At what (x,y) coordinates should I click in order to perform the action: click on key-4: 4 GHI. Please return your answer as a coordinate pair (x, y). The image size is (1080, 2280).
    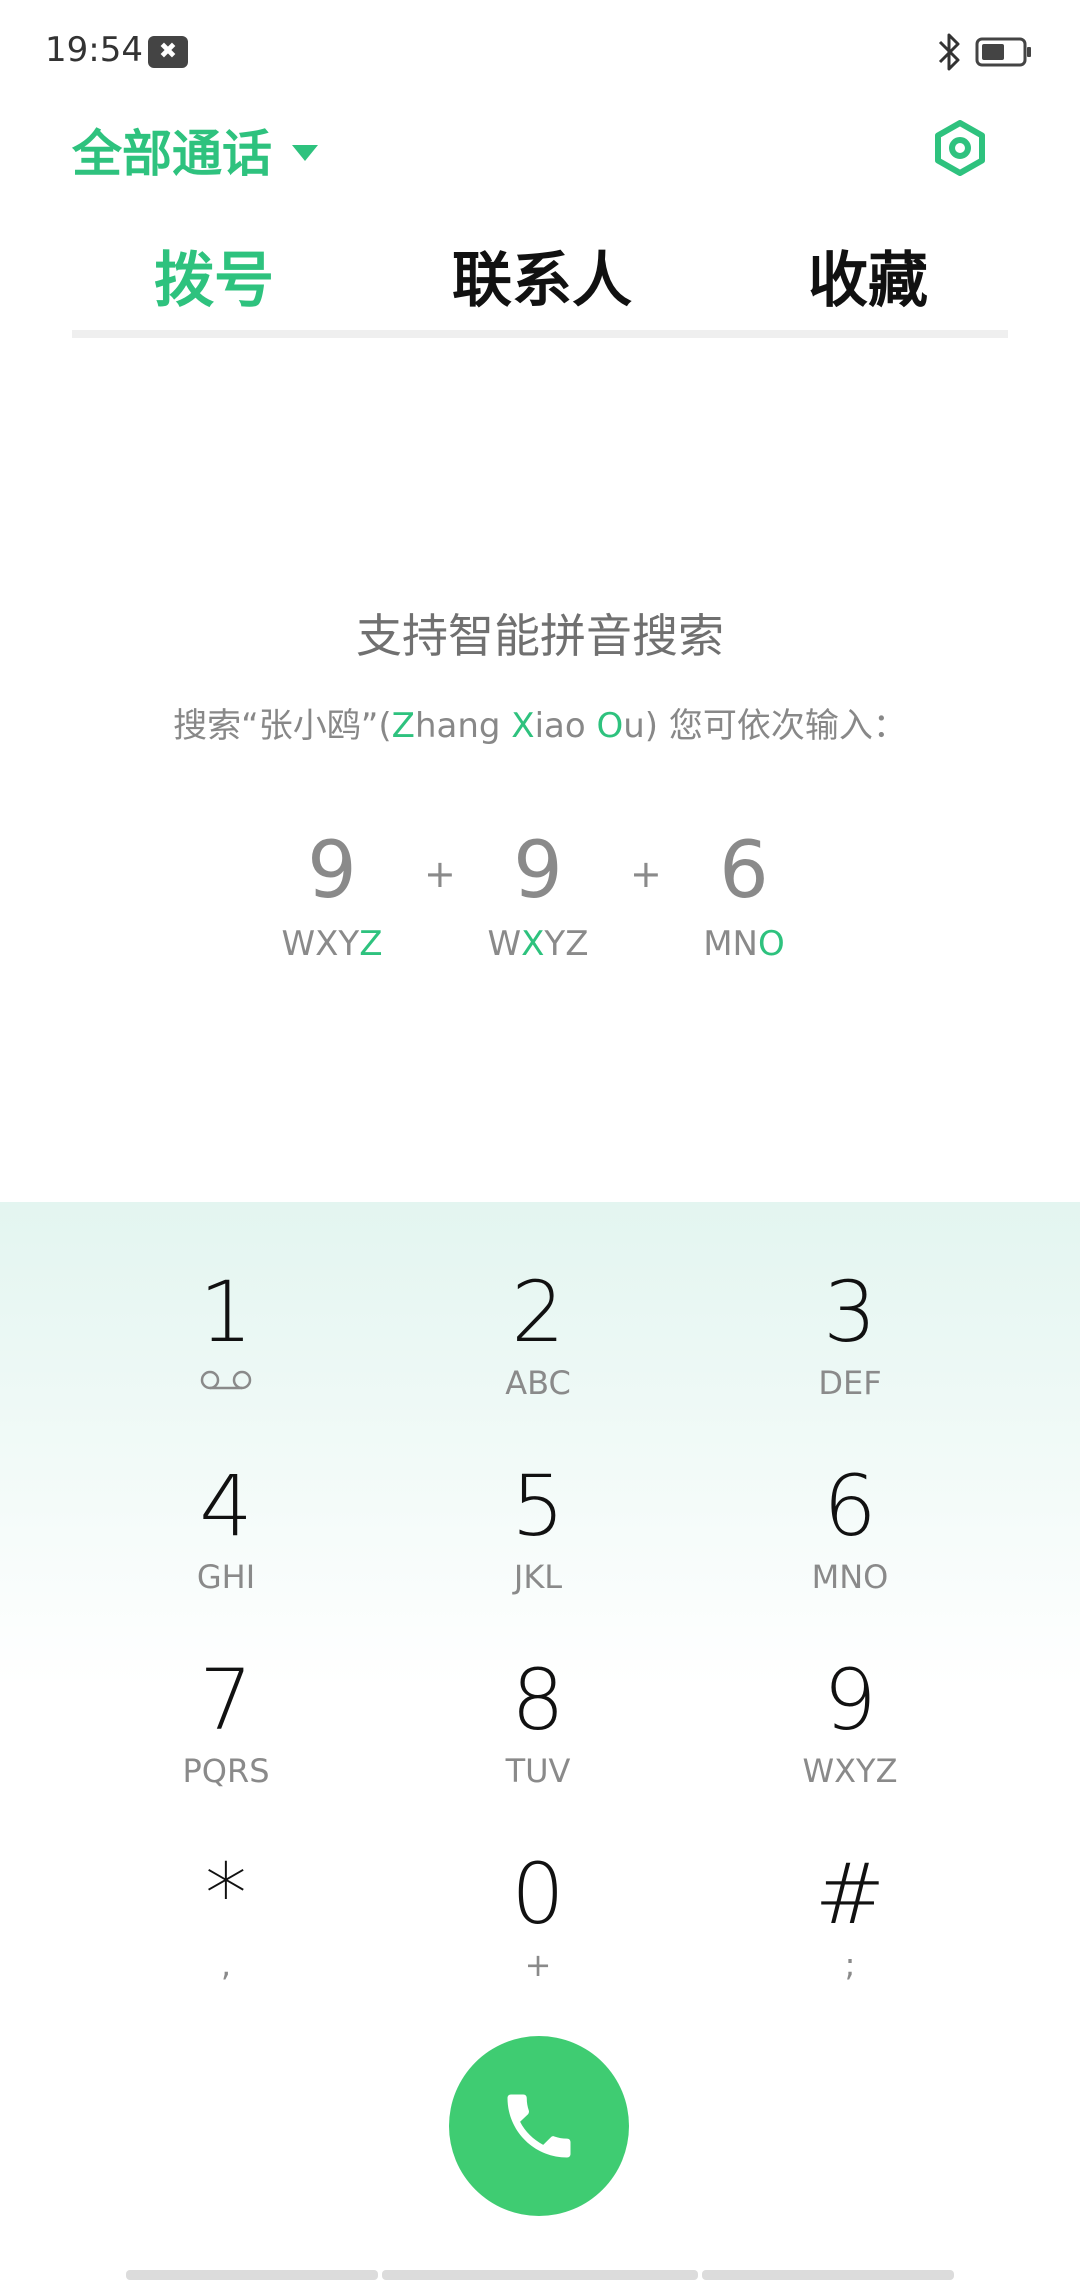
    Looking at the image, I should click on (226, 1544).